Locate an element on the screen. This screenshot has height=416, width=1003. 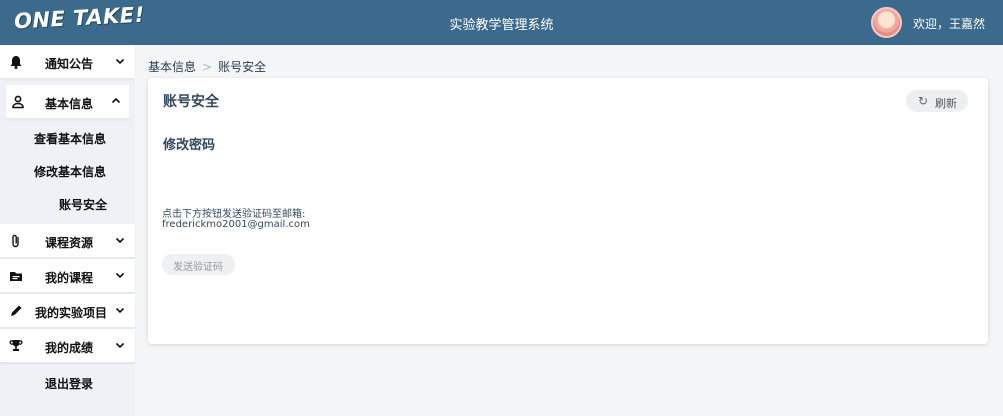
chevron-up-icon is located at coordinates (116, 100).